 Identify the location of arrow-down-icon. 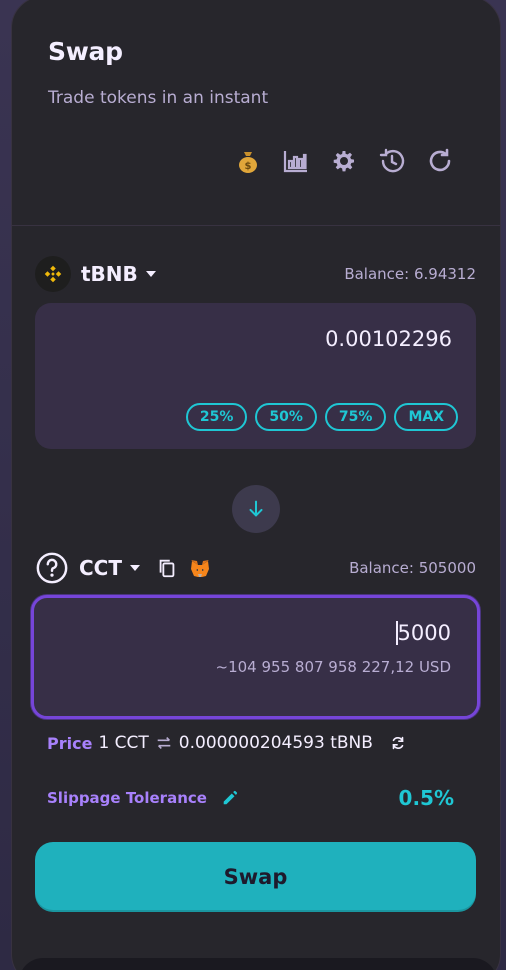
(256, 508).